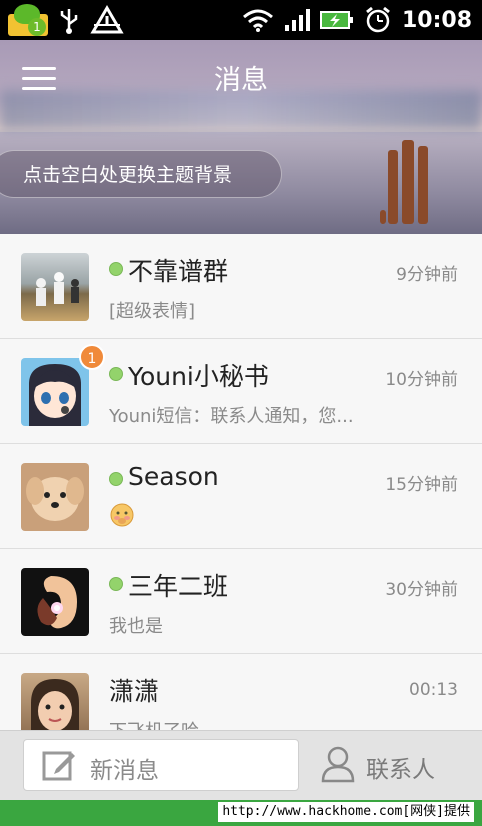 The height and width of the screenshot is (826, 482). I want to click on alarm-icon, so click(378, 19).